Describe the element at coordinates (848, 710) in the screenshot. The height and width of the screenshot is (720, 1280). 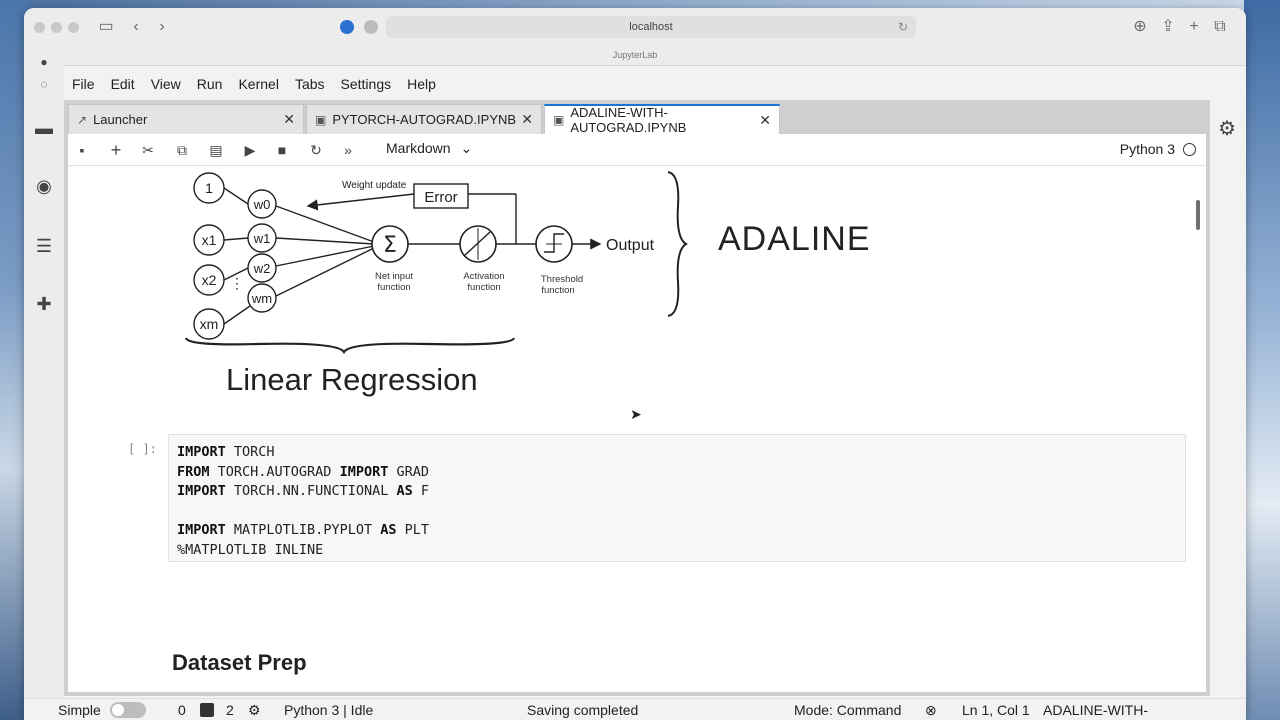
I see `notebook-mode: Mode: Command` at that location.